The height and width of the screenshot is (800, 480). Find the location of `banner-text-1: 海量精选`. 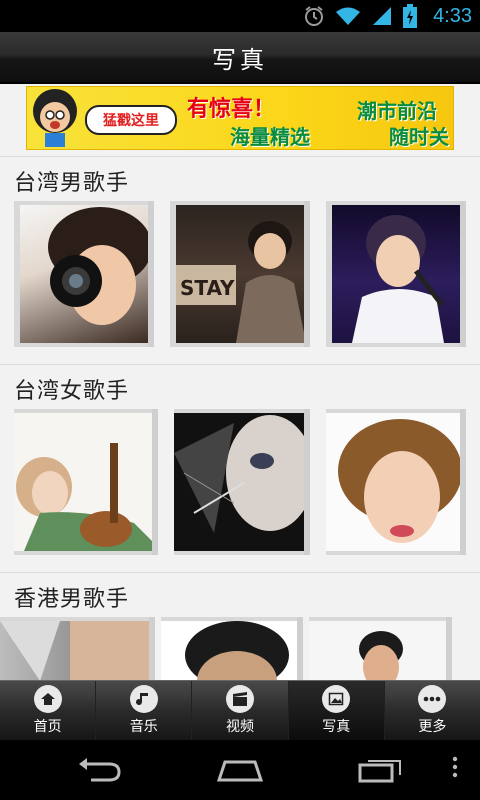

banner-text-1: 海量精选 is located at coordinates (270, 137).